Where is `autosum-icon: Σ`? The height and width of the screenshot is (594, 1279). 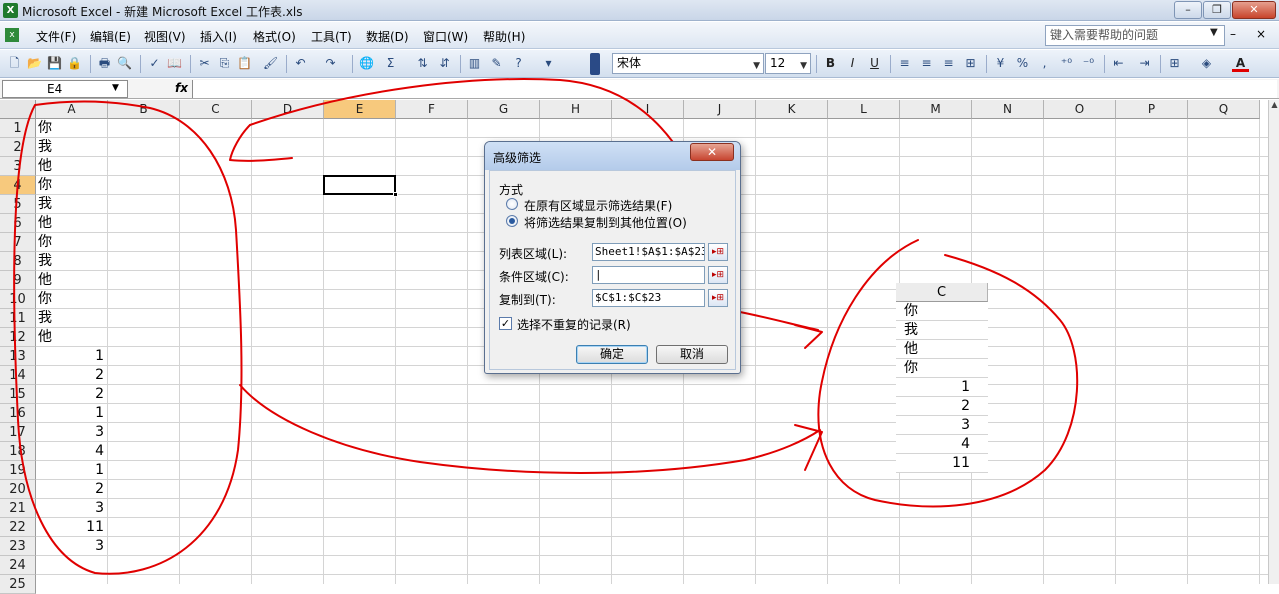 autosum-icon: Σ is located at coordinates (390, 63).